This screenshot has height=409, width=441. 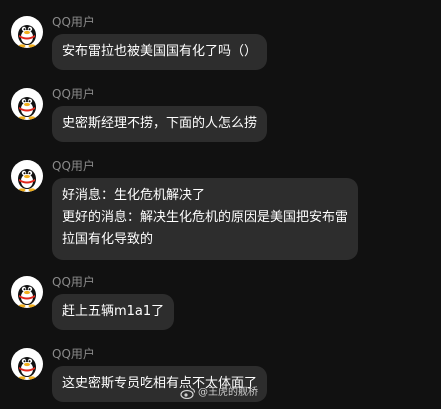 I want to click on message-text: 史密斯经理不捞，下面的人怎么捞, so click(x=160, y=123).